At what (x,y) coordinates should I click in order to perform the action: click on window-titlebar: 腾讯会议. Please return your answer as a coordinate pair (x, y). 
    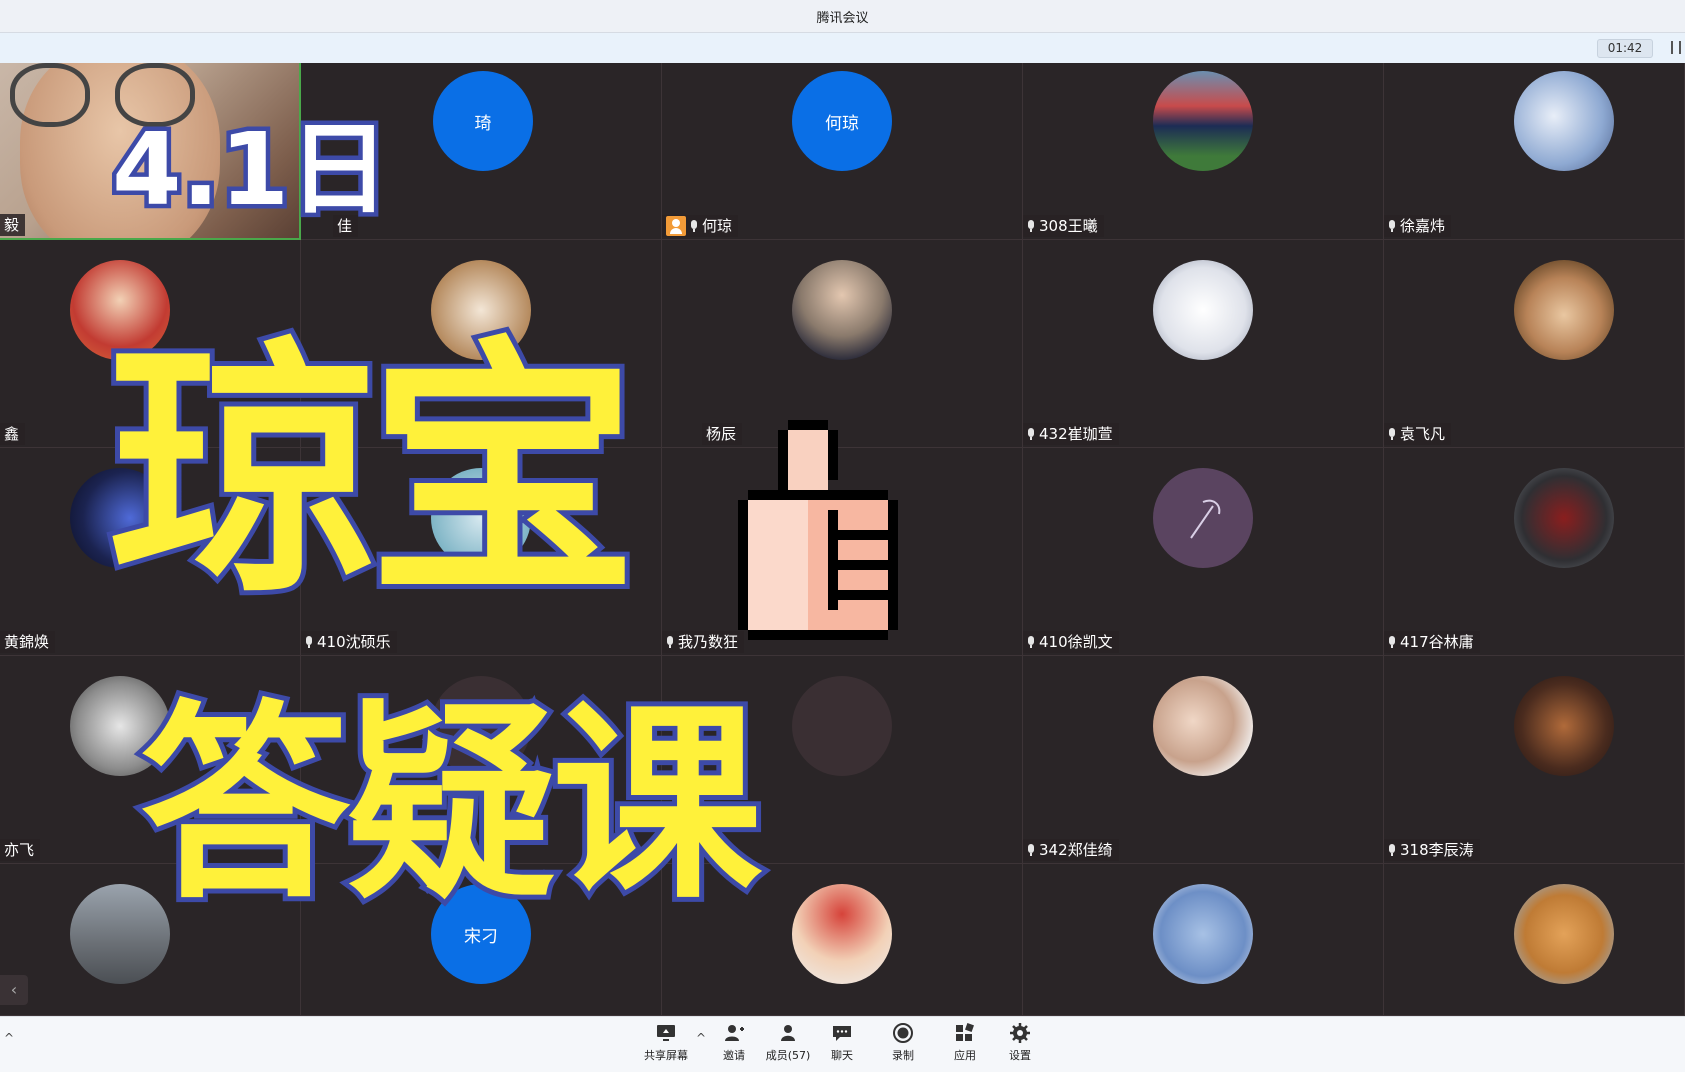
    Looking at the image, I should click on (842, 16).